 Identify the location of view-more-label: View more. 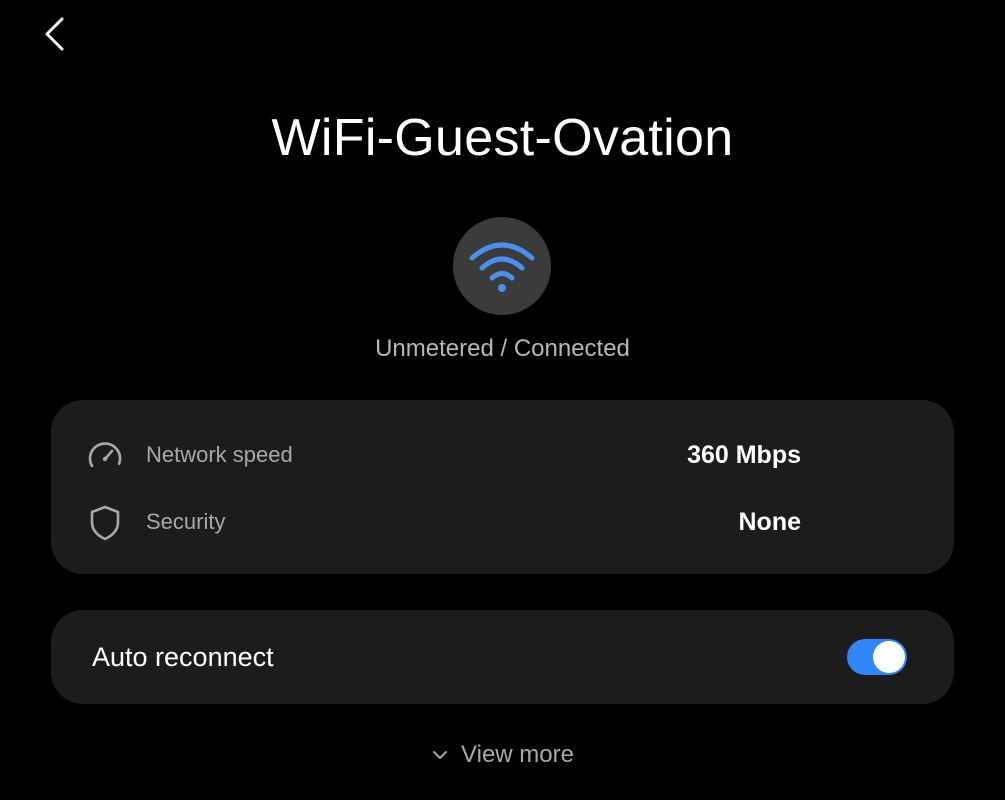
(517, 754).